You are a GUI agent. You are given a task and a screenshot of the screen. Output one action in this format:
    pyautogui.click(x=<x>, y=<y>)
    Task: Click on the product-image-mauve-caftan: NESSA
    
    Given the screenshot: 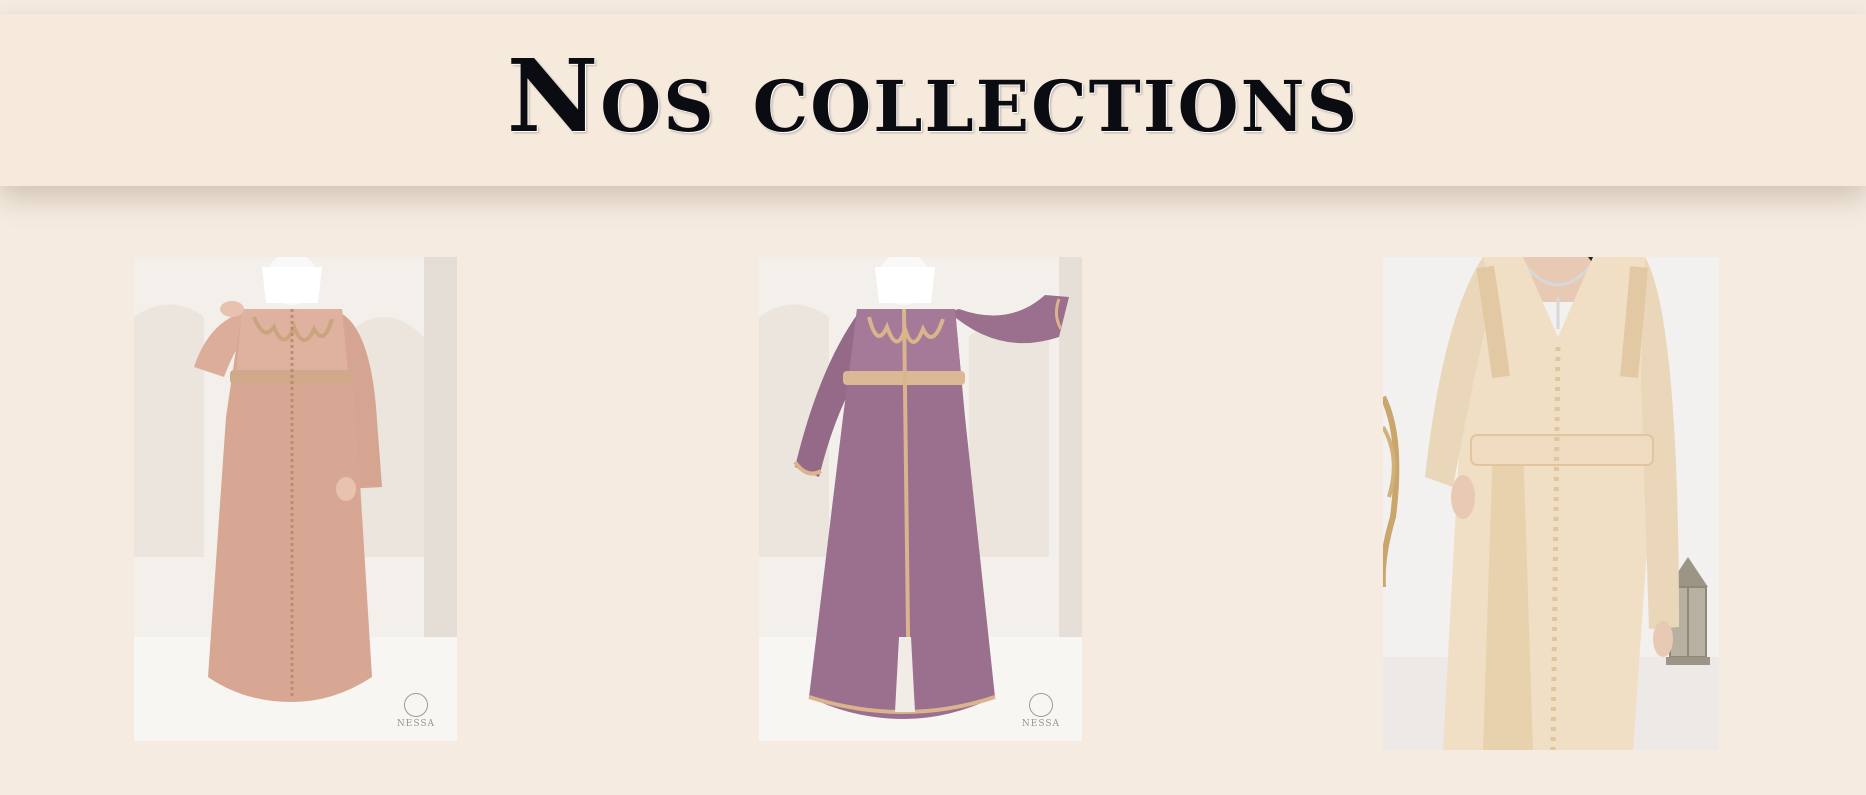 What is the action you would take?
    pyautogui.click(x=920, y=499)
    